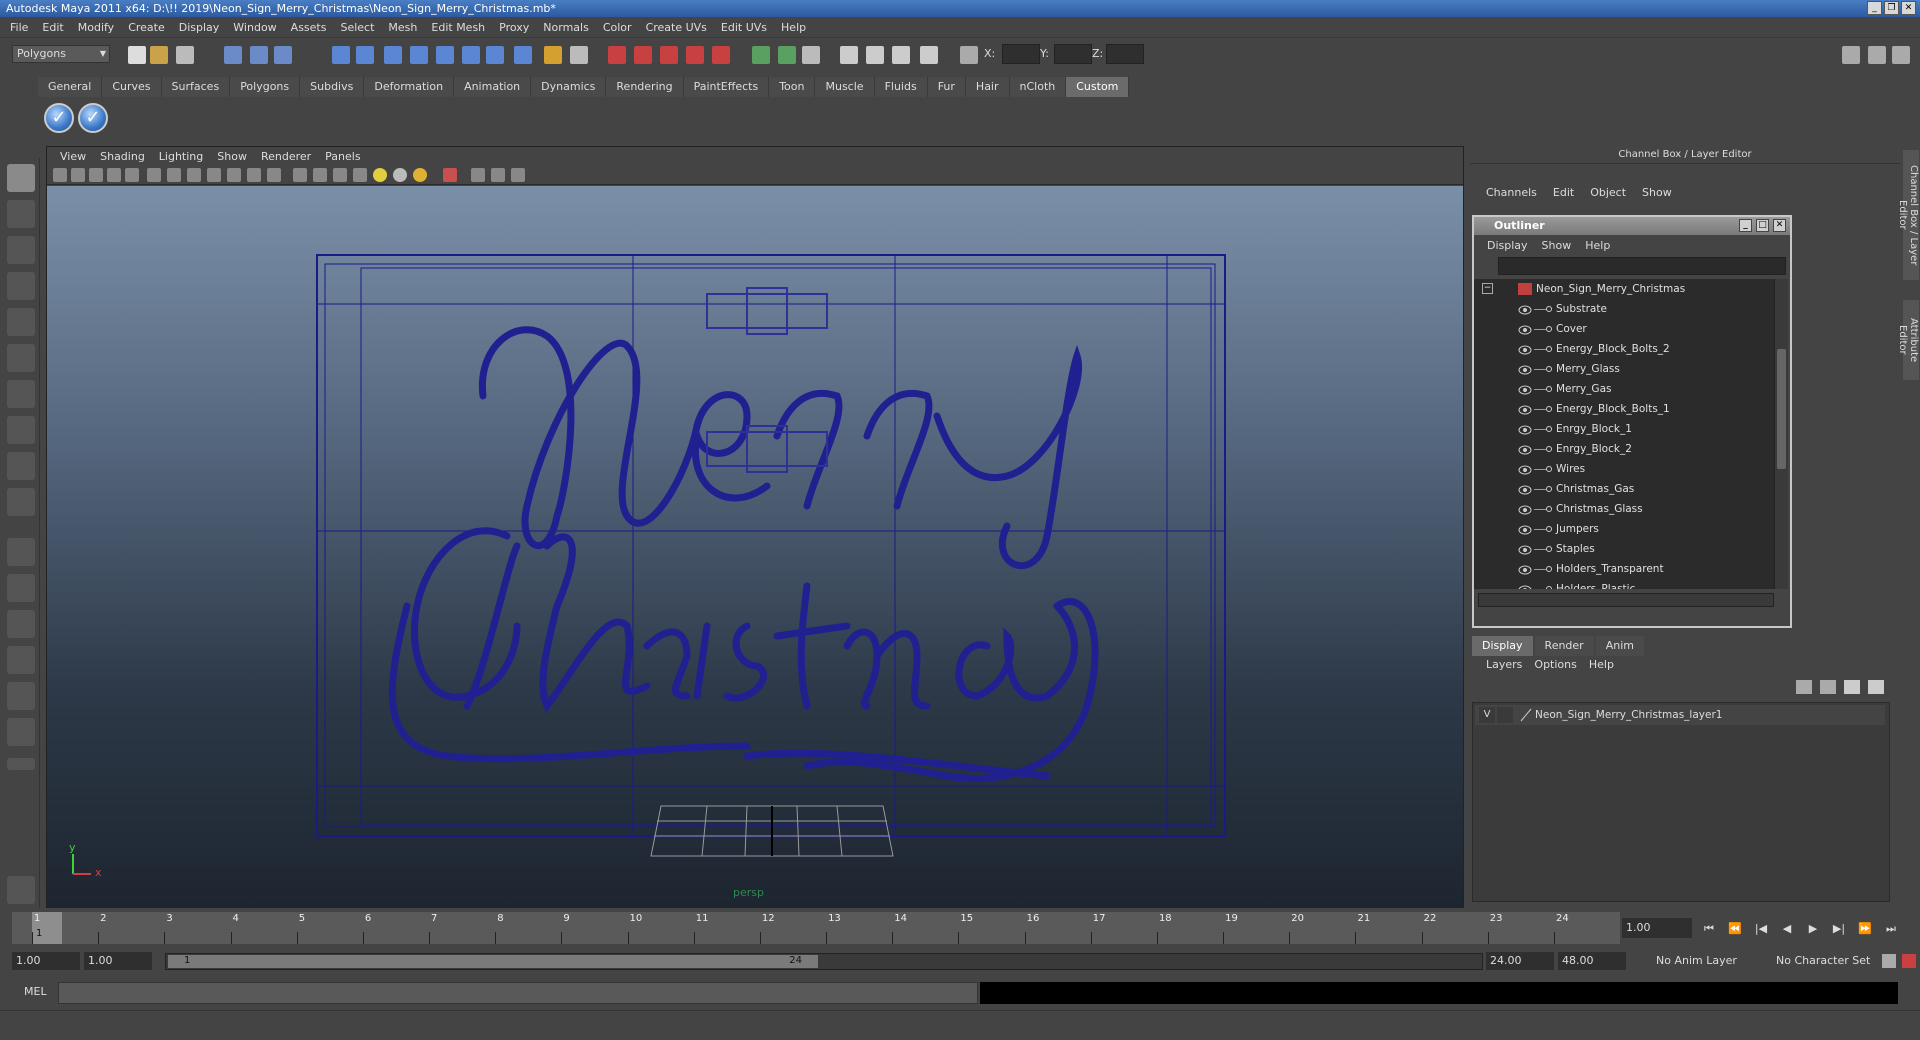  I want to click on channel-box-menu-edit: Edit, so click(1563, 192).